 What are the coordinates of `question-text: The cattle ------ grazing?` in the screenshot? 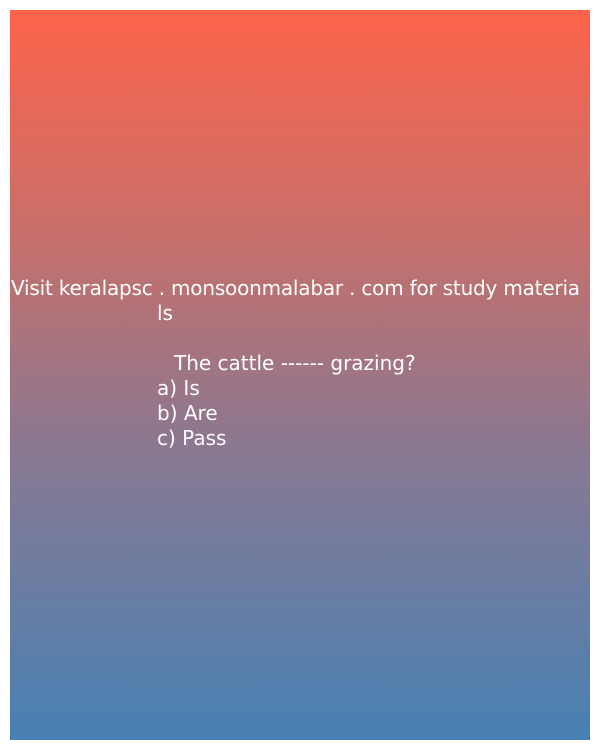 It's located at (295, 363).